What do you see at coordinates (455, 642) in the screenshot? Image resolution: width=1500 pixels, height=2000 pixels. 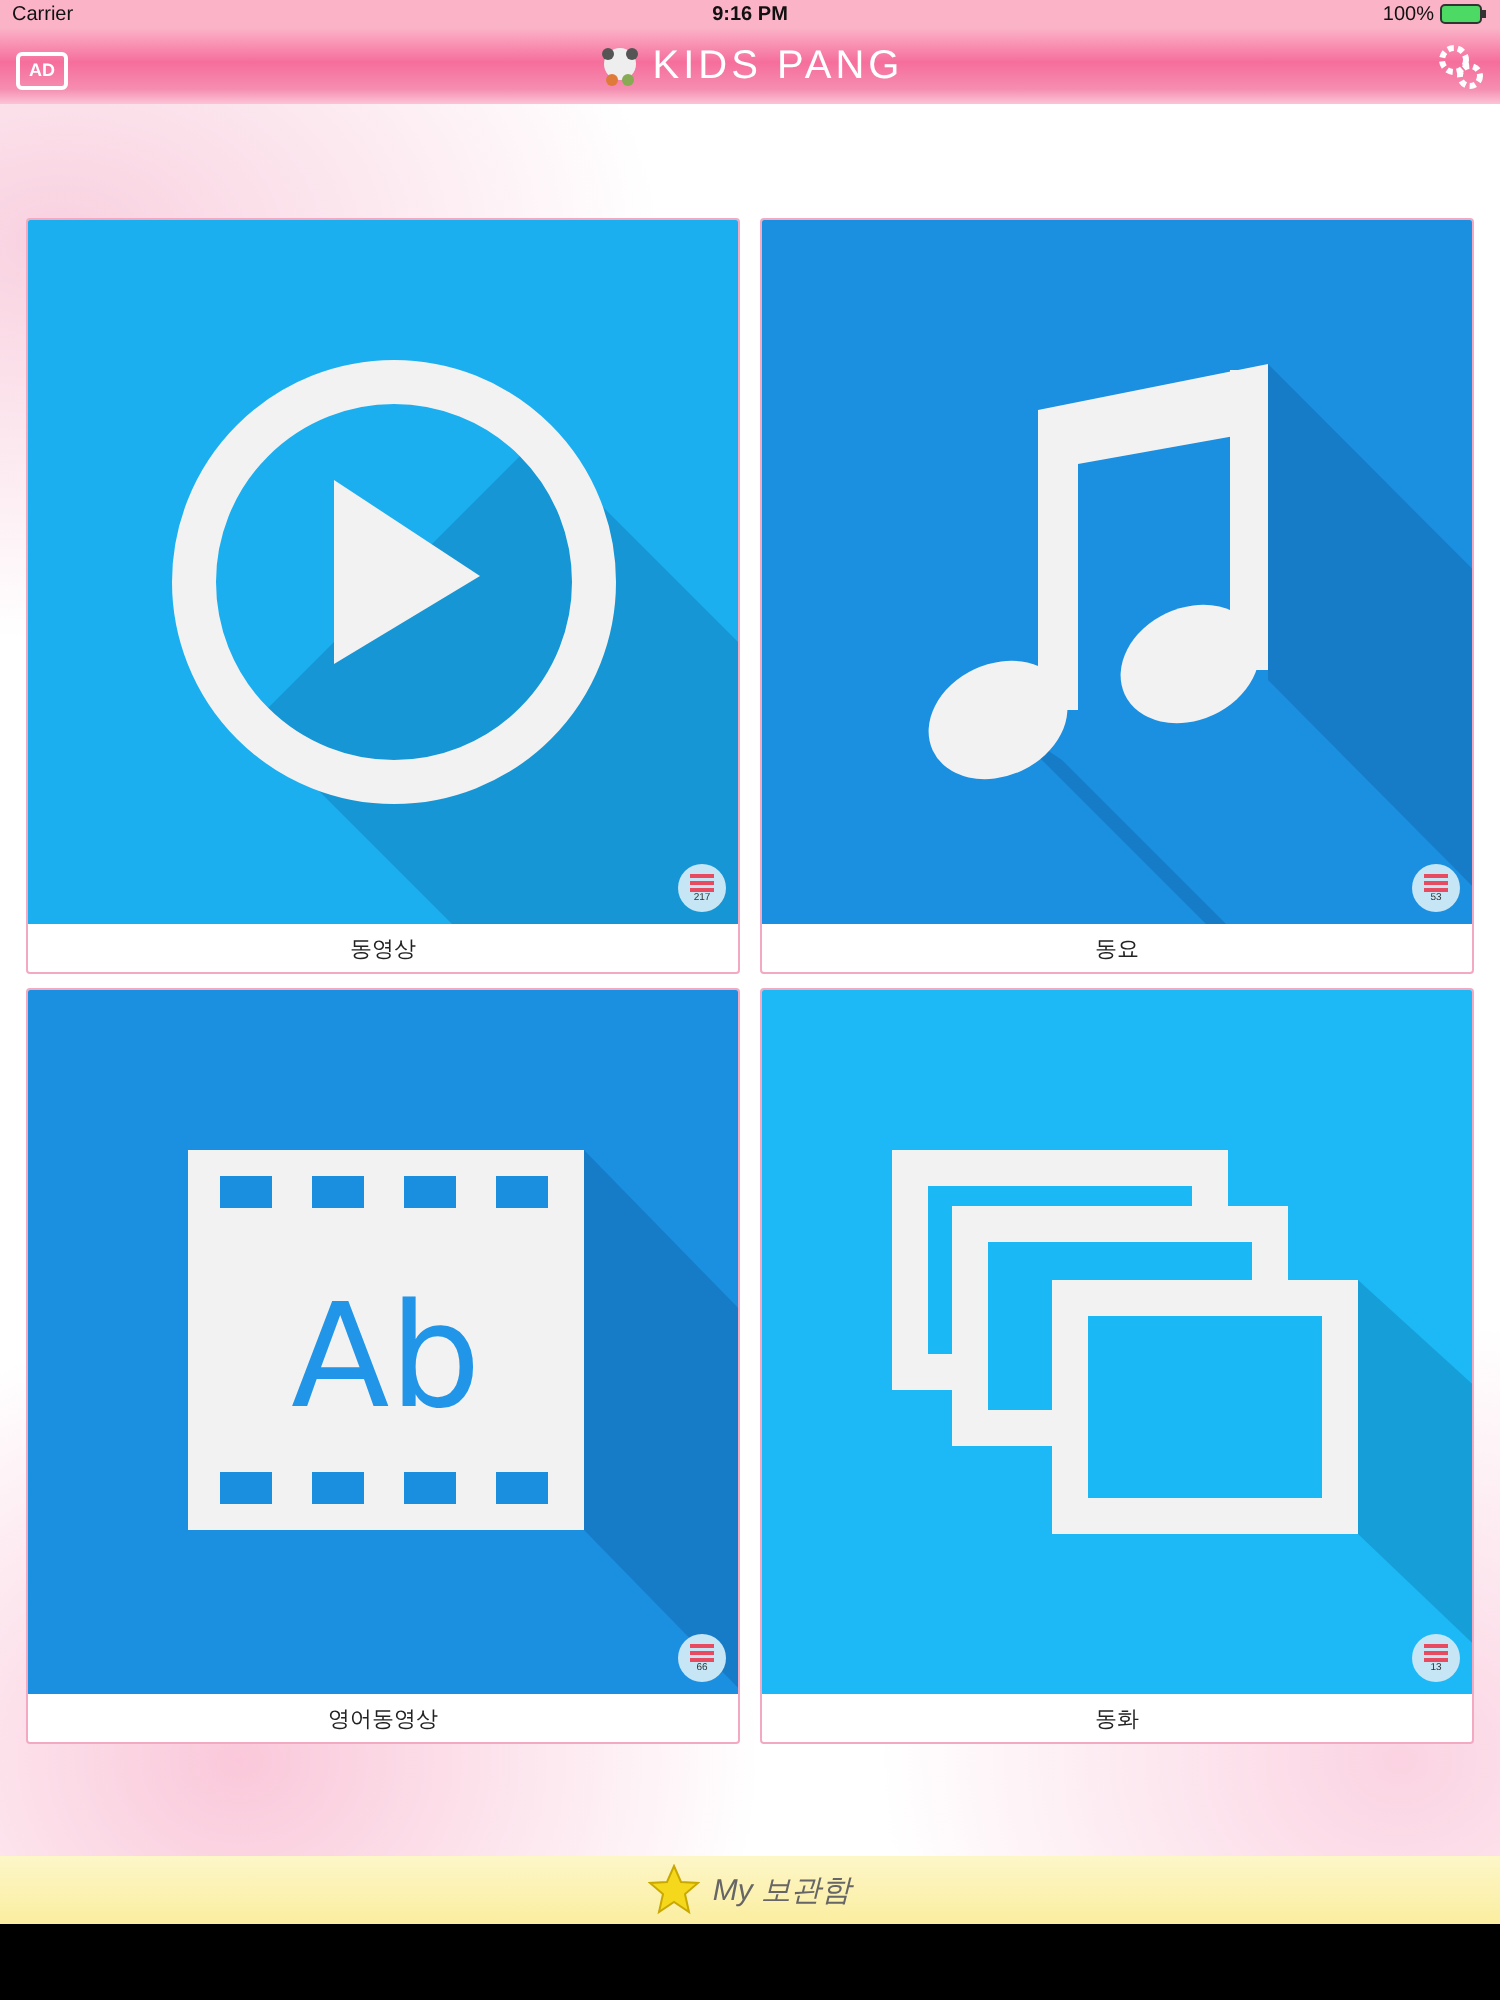 I see `play-icon` at bounding box center [455, 642].